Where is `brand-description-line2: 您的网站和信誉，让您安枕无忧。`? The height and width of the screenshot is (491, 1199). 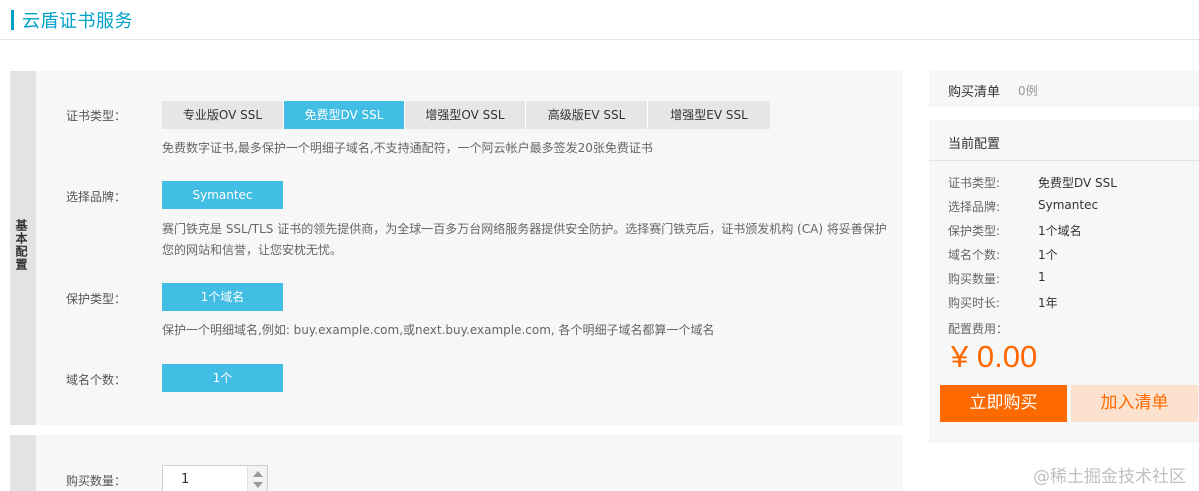 brand-description-line2: 您的网站和信誉，让您安枕无忧。 is located at coordinates (252, 250).